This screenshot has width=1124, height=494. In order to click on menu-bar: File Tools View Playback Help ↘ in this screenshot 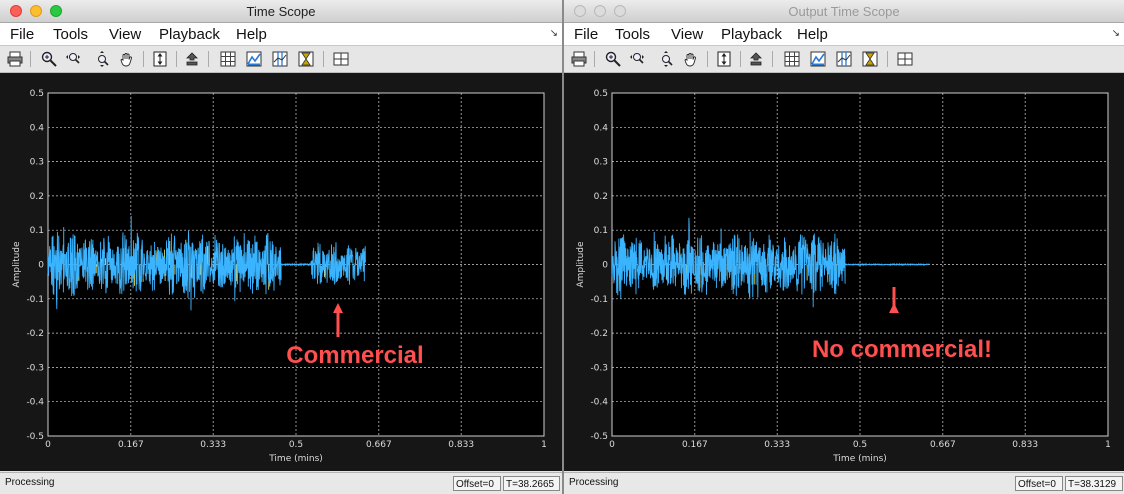, I will do `click(281, 34)`.